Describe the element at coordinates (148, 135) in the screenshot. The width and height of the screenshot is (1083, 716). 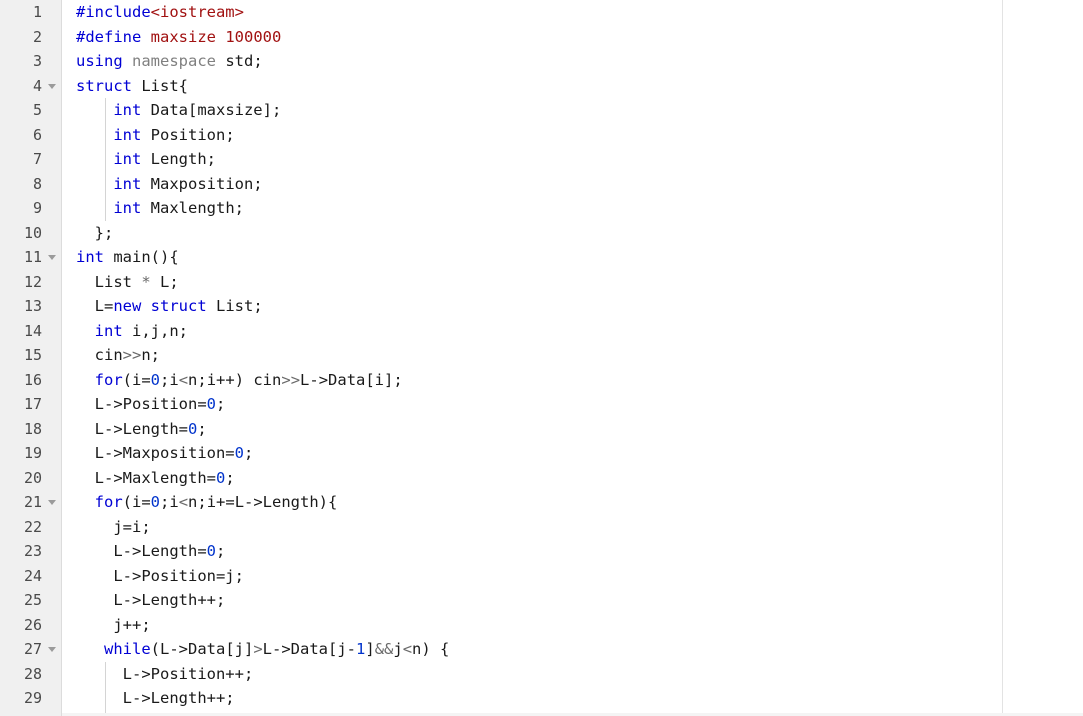
I see `code-line: int Position;` at that location.